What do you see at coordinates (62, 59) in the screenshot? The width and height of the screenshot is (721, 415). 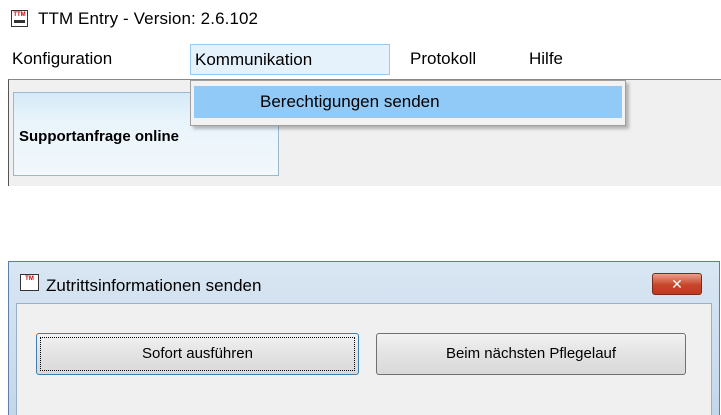 I see `menu-konfiguration: Konfiguration` at bounding box center [62, 59].